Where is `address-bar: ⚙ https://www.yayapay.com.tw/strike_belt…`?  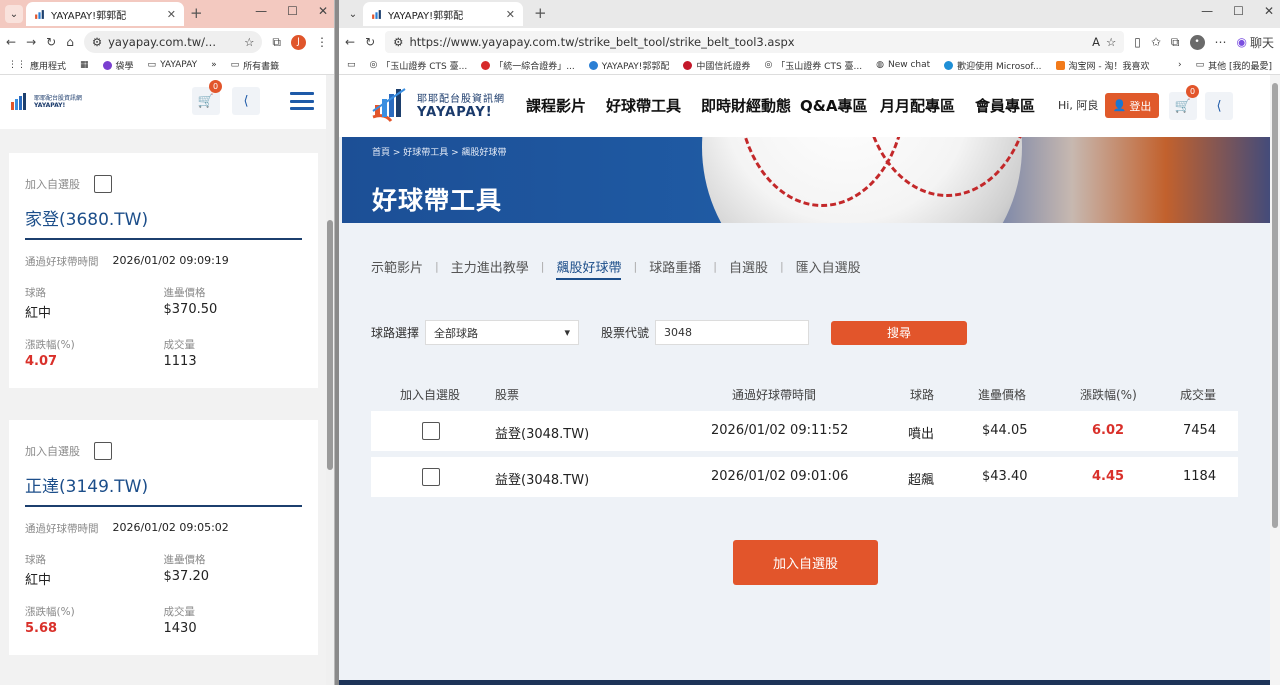 address-bar: ⚙ https://www.yayapay.com.tw/strike_belt… is located at coordinates (755, 42).